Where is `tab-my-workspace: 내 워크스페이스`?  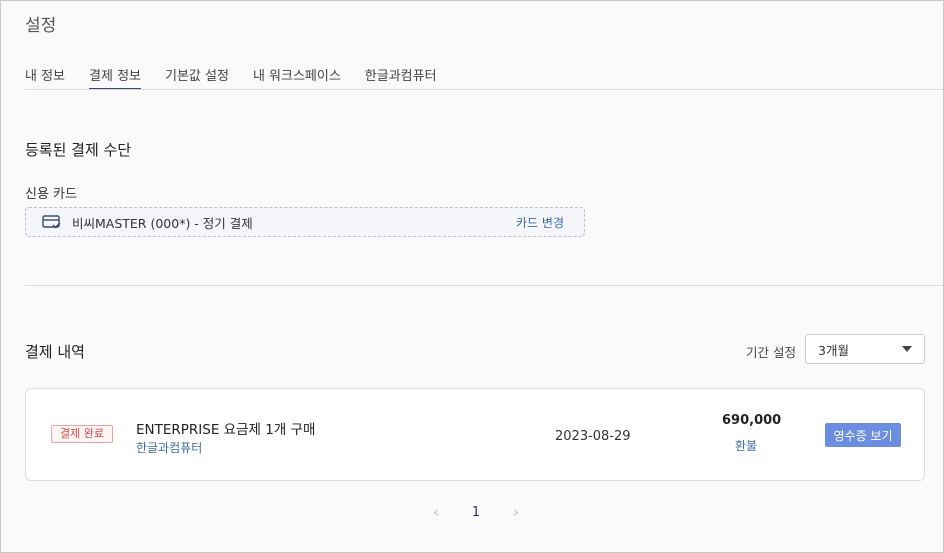
tab-my-workspace: 내 워크스페이스 is located at coordinates (297, 77).